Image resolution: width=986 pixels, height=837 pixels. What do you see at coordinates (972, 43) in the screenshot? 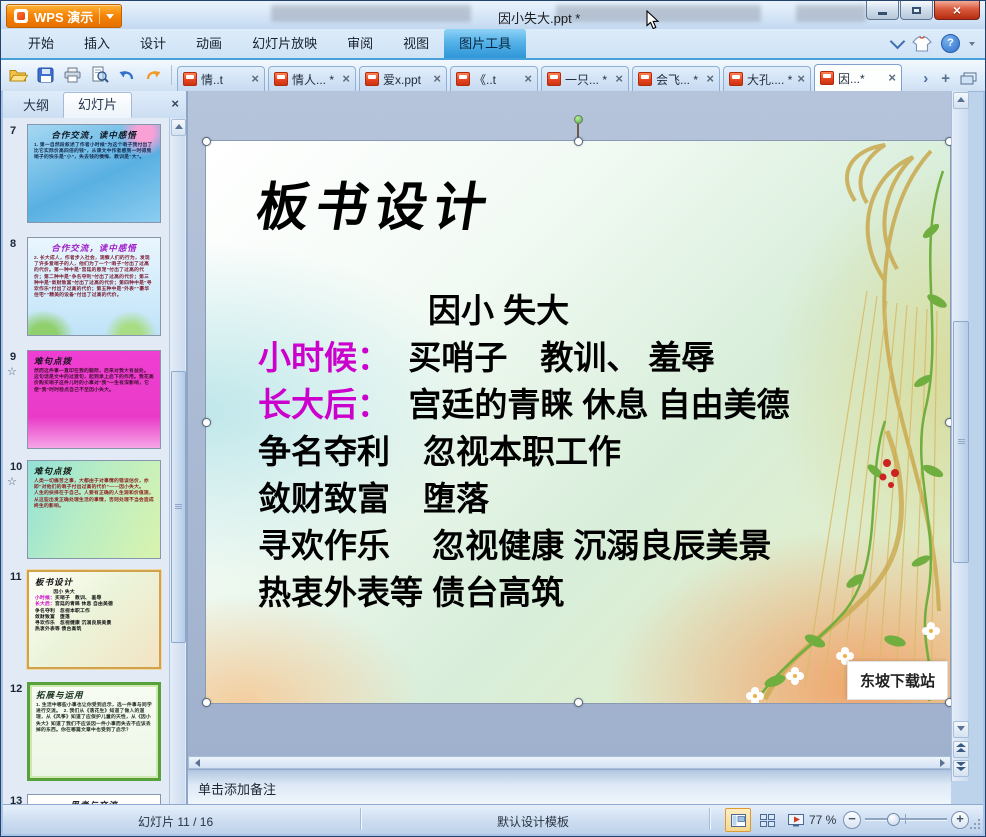
I see `help-dropdown-icon` at bounding box center [972, 43].